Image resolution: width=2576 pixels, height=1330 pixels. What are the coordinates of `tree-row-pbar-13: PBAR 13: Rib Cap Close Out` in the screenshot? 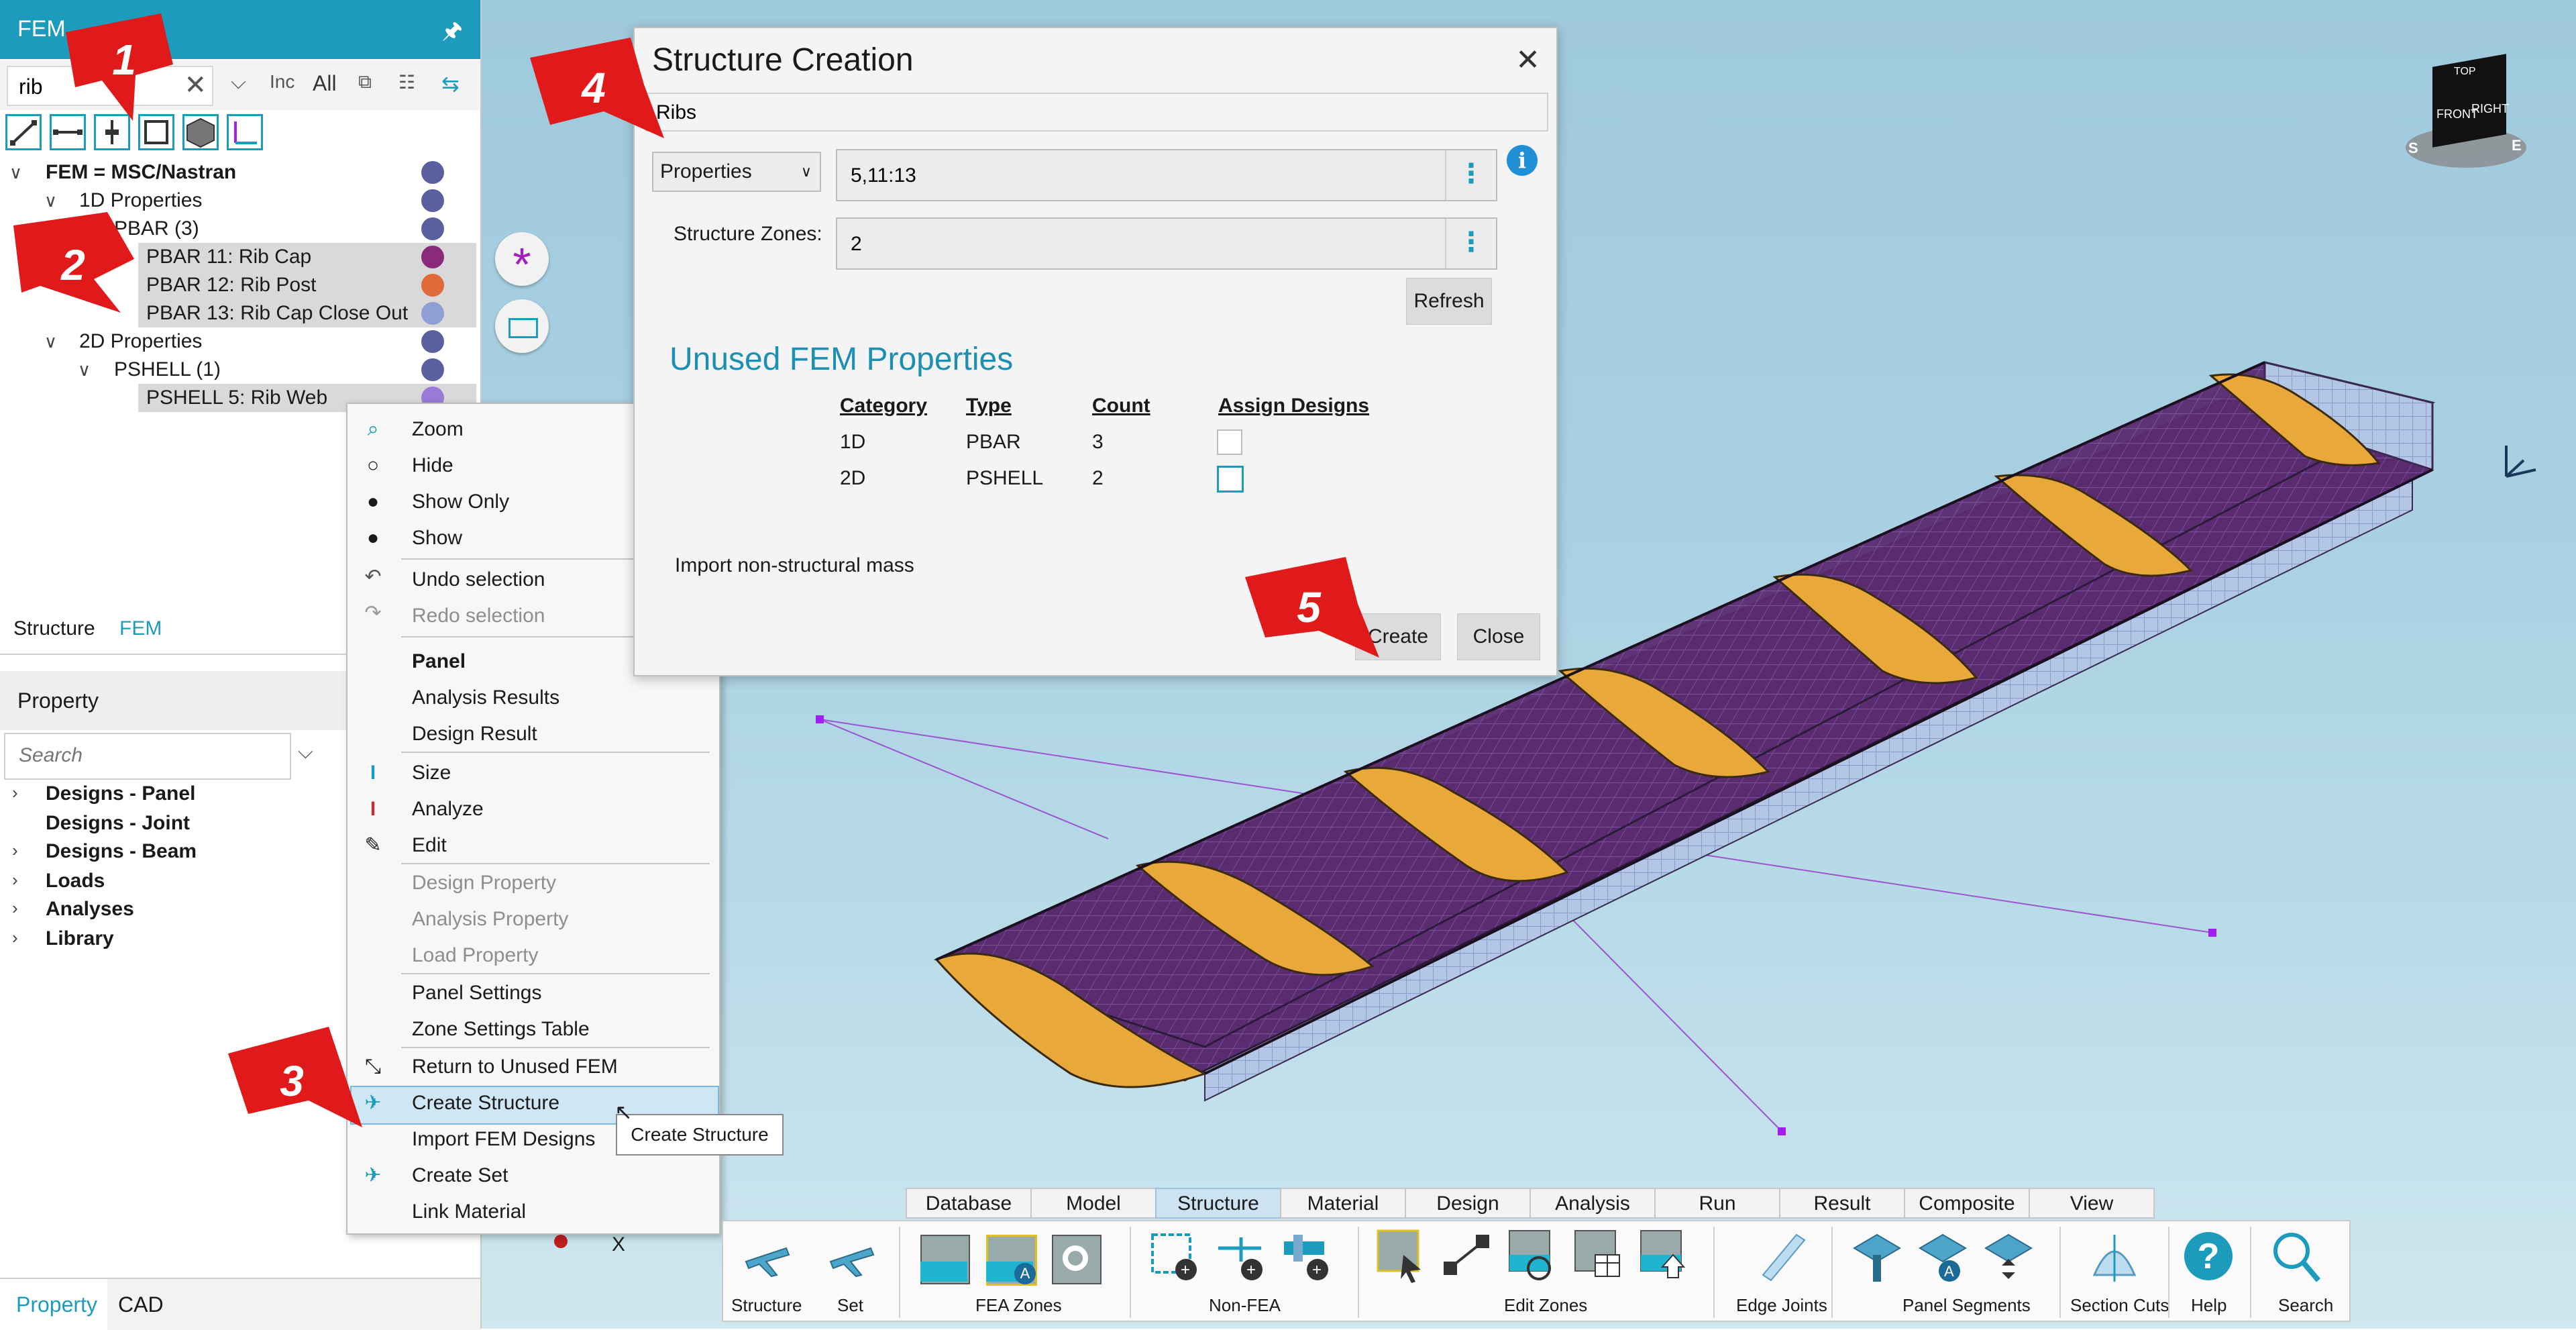 It's located at (307, 313).